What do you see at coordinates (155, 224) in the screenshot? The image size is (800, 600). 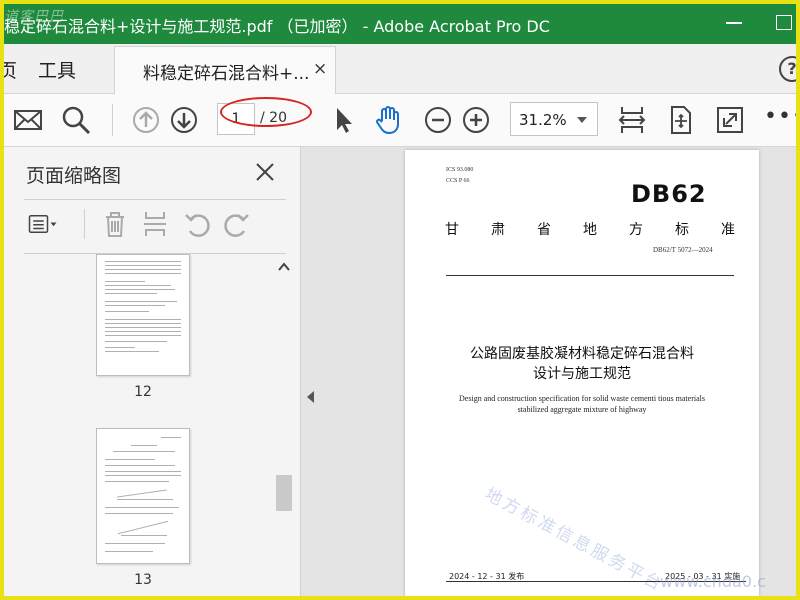 I see `extract-icon` at bounding box center [155, 224].